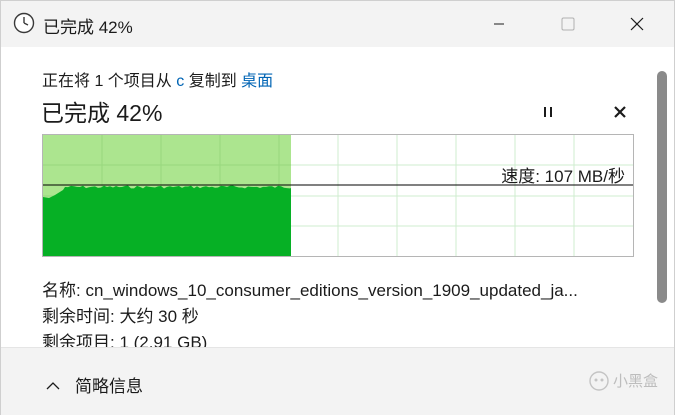  I want to click on scrollbar-thumb, so click(662, 187).